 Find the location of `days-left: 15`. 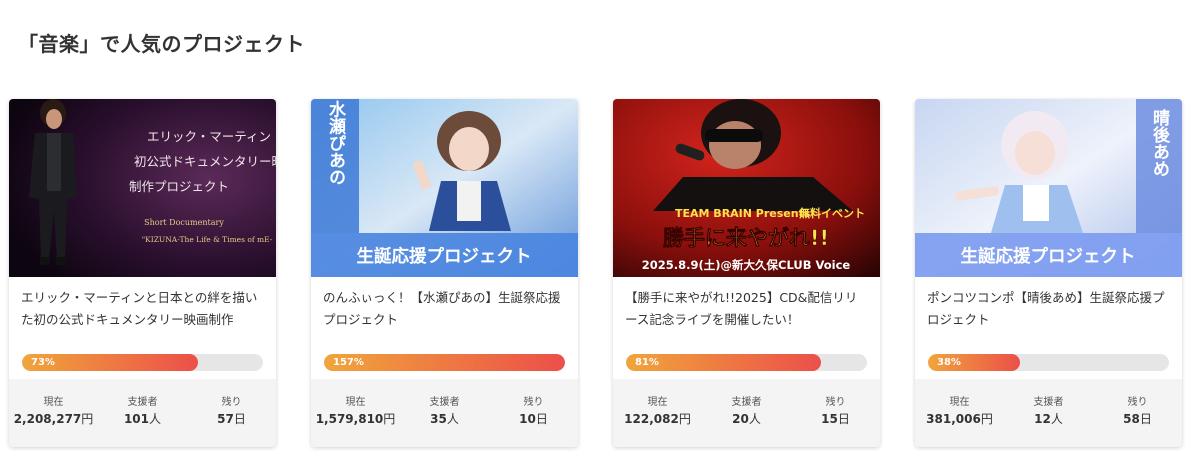

days-left: 15 is located at coordinates (829, 419).